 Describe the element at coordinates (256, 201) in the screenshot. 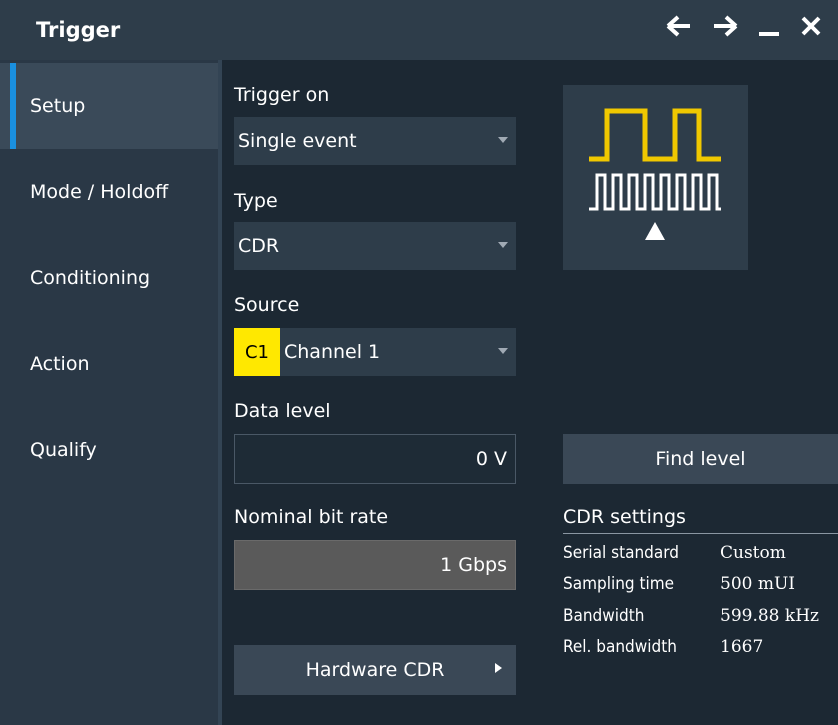

I see `type-label: Type` at that location.